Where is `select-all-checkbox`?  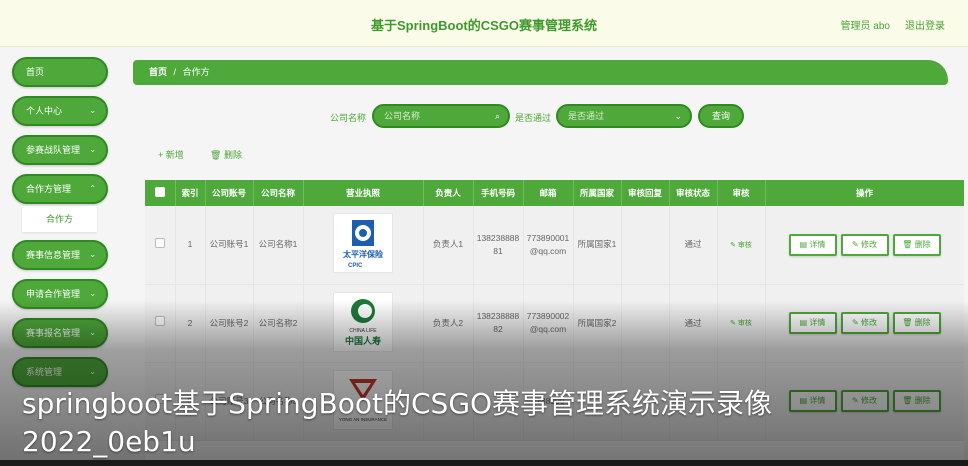
select-all-checkbox is located at coordinates (159, 192).